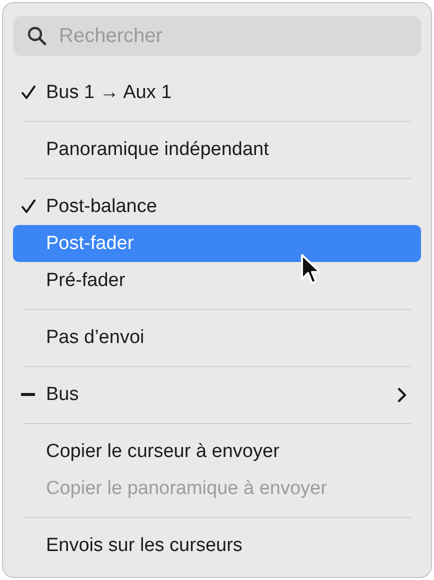  What do you see at coordinates (217, 337) in the screenshot?
I see `menu-item: Pas d’envoi` at bounding box center [217, 337].